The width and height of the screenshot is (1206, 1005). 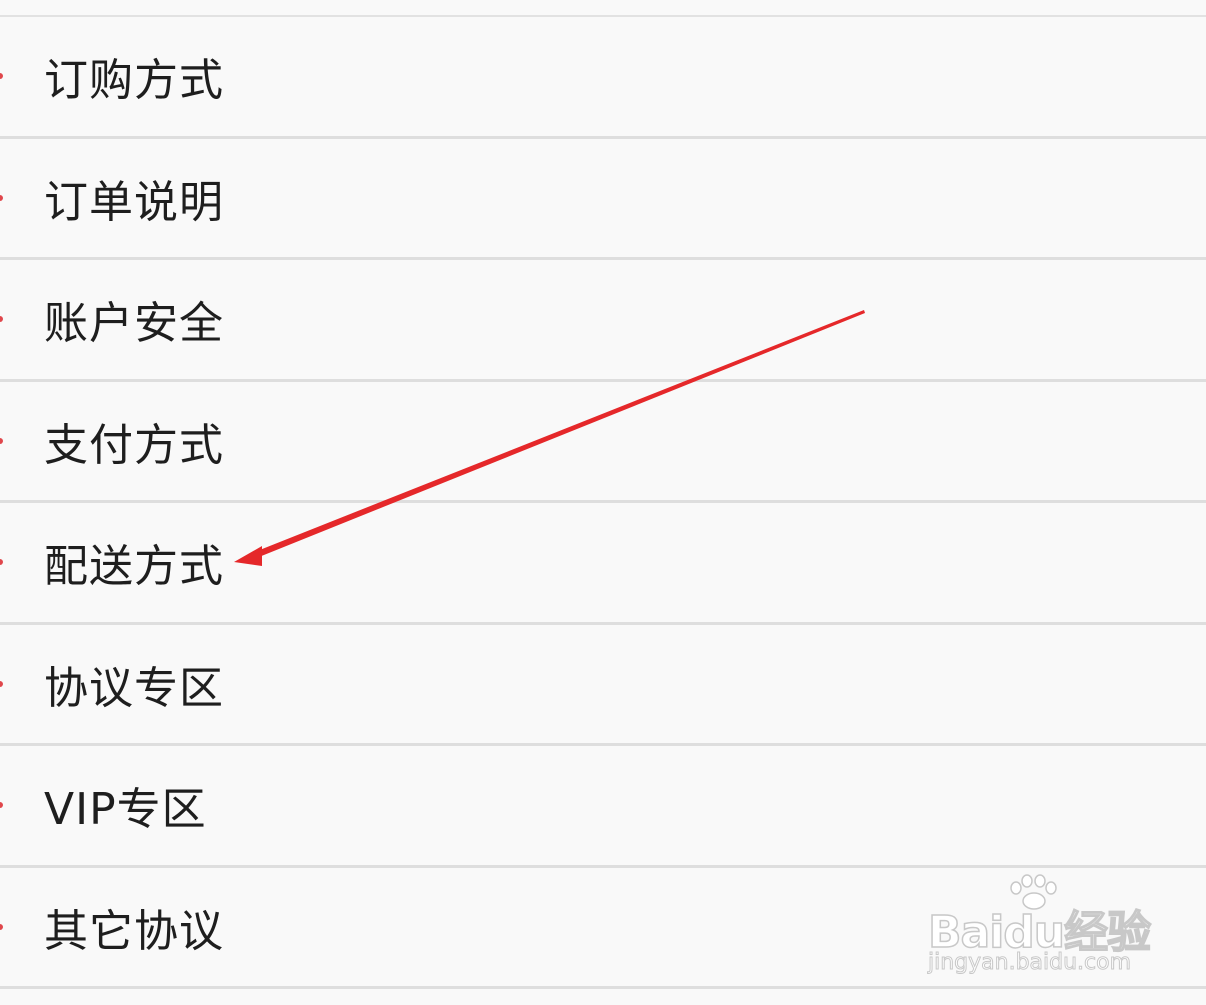 What do you see at coordinates (603, 564) in the screenshot?
I see `menu-item-delivery-method: 配送方式` at bounding box center [603, 564].